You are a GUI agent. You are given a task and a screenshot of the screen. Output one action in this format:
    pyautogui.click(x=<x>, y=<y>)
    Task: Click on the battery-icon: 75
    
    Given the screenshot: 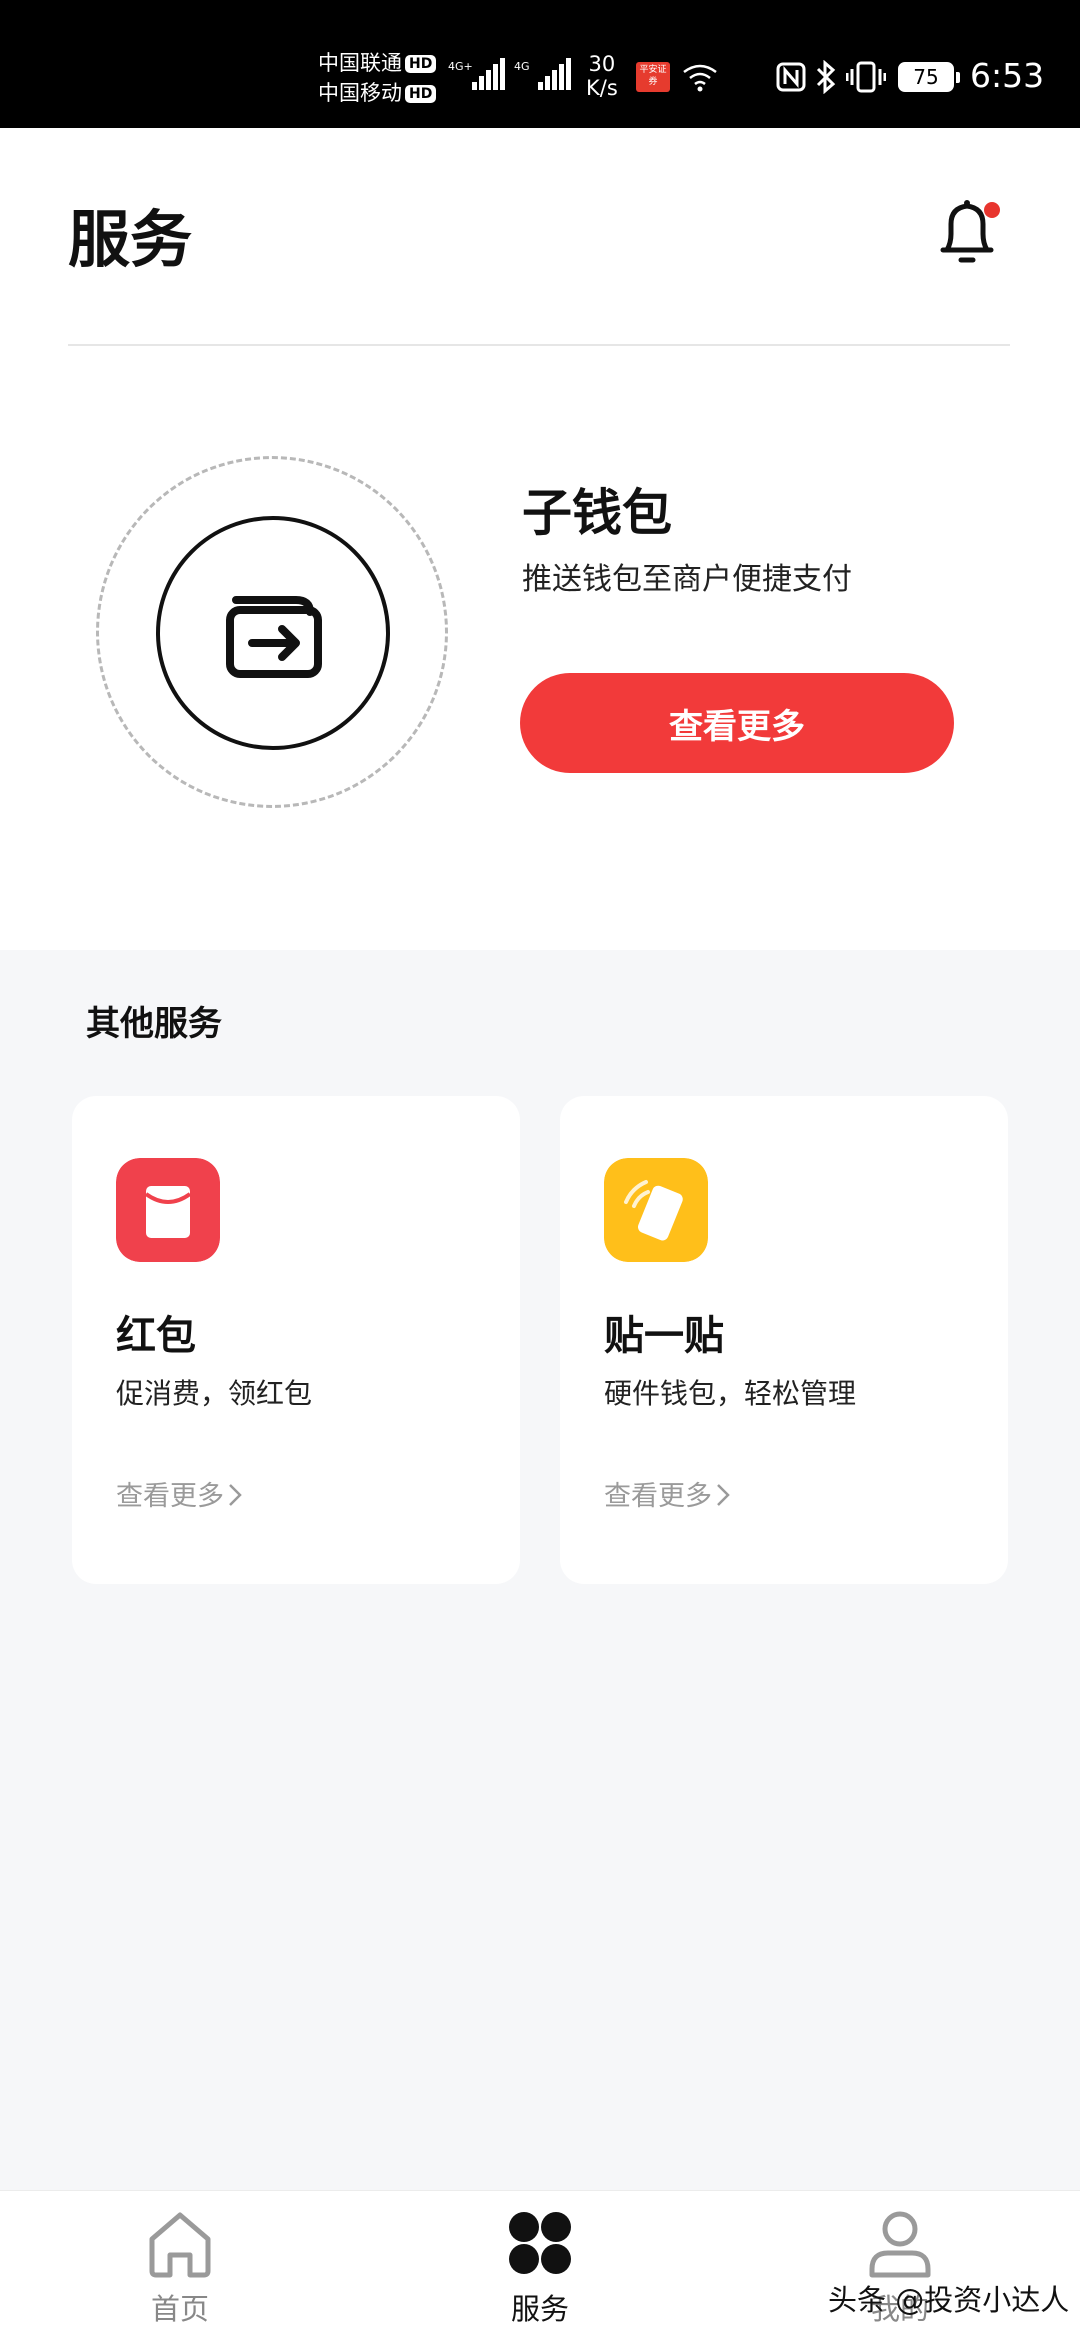 What is the action you would take?
    pyautogui.click(x=929, y=77)
    